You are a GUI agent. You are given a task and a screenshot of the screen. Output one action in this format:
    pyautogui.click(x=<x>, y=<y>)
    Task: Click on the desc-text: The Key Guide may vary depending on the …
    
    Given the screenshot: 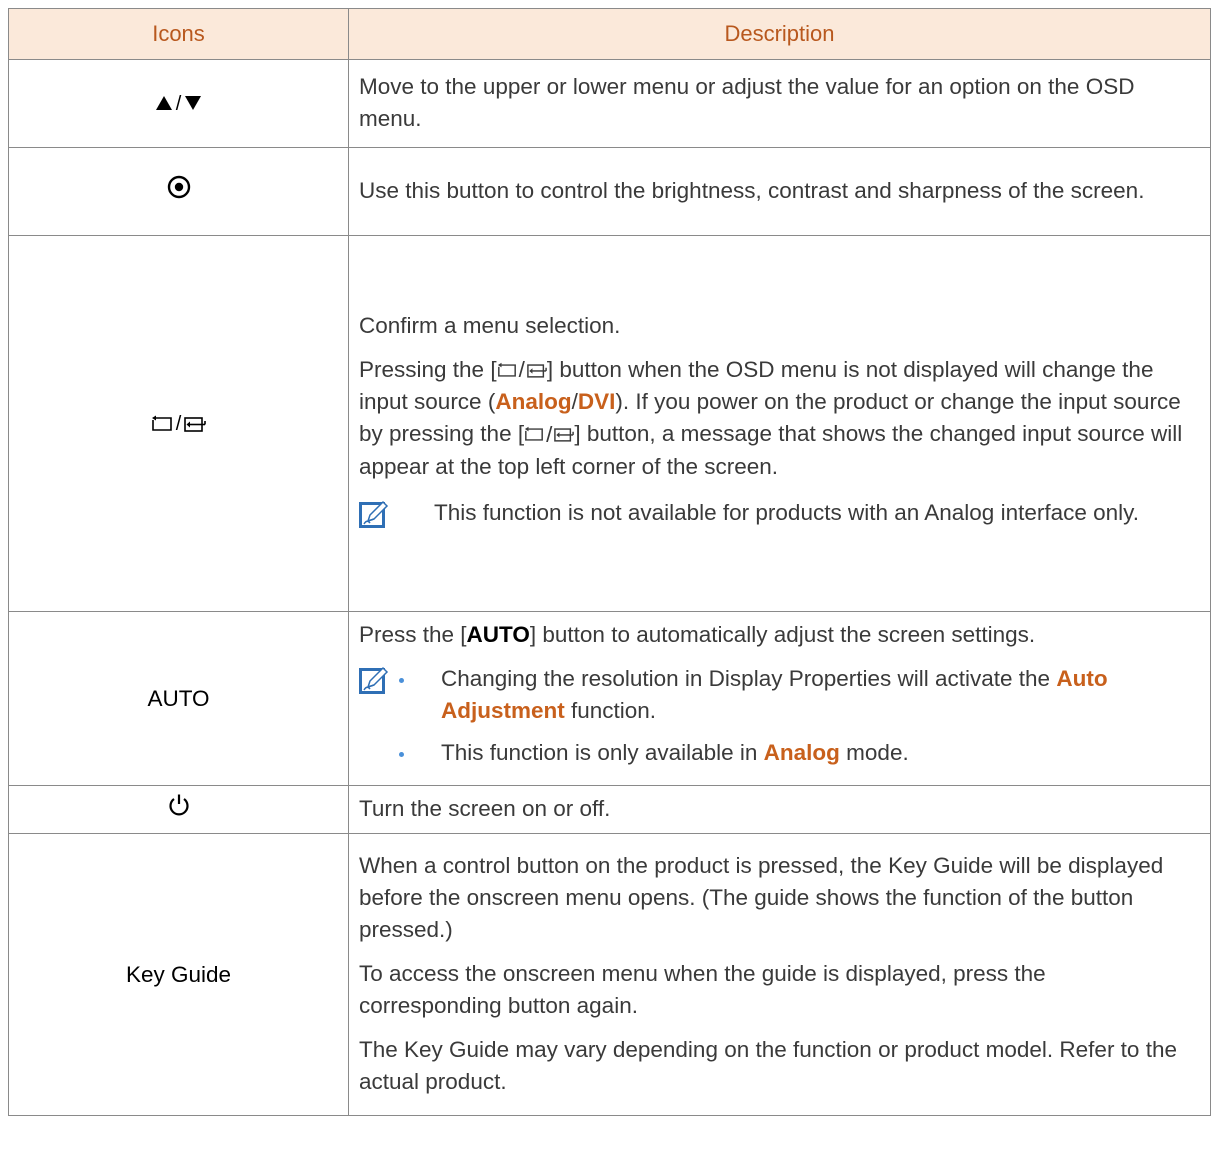 What is the action you would take?
    pyautogui.click(x=768, y=1065)
    